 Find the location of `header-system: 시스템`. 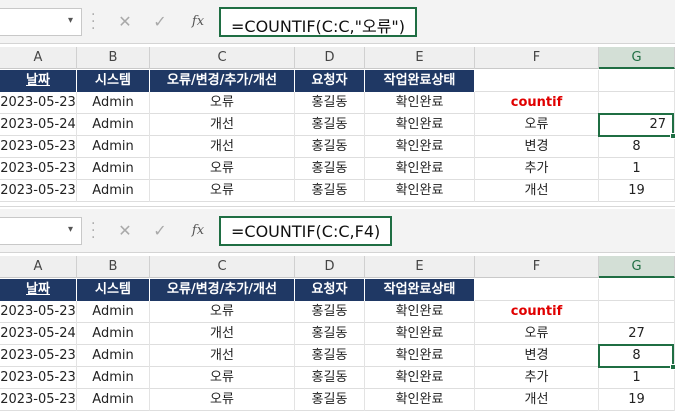

header-system: 시스템 is located at coordinates (113, 81).